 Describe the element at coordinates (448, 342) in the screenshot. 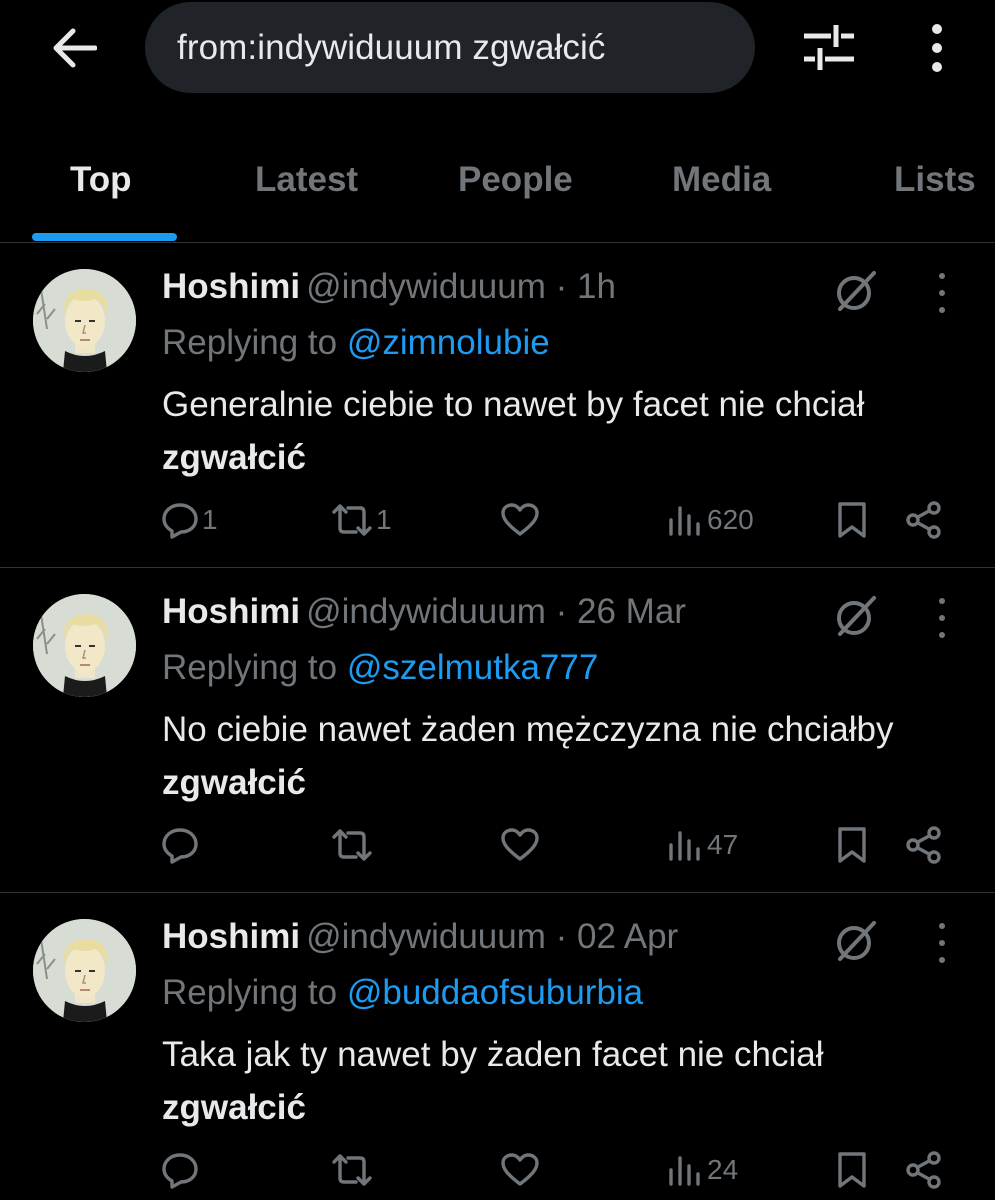

I see `reply-mention-link: @zimnolubie` at that location.